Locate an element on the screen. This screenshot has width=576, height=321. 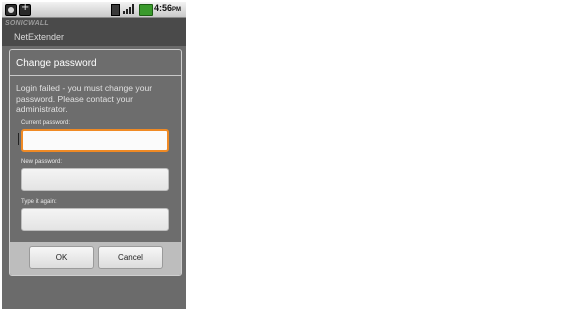
dialog-title: Change password is located at coordinates (56, 63).